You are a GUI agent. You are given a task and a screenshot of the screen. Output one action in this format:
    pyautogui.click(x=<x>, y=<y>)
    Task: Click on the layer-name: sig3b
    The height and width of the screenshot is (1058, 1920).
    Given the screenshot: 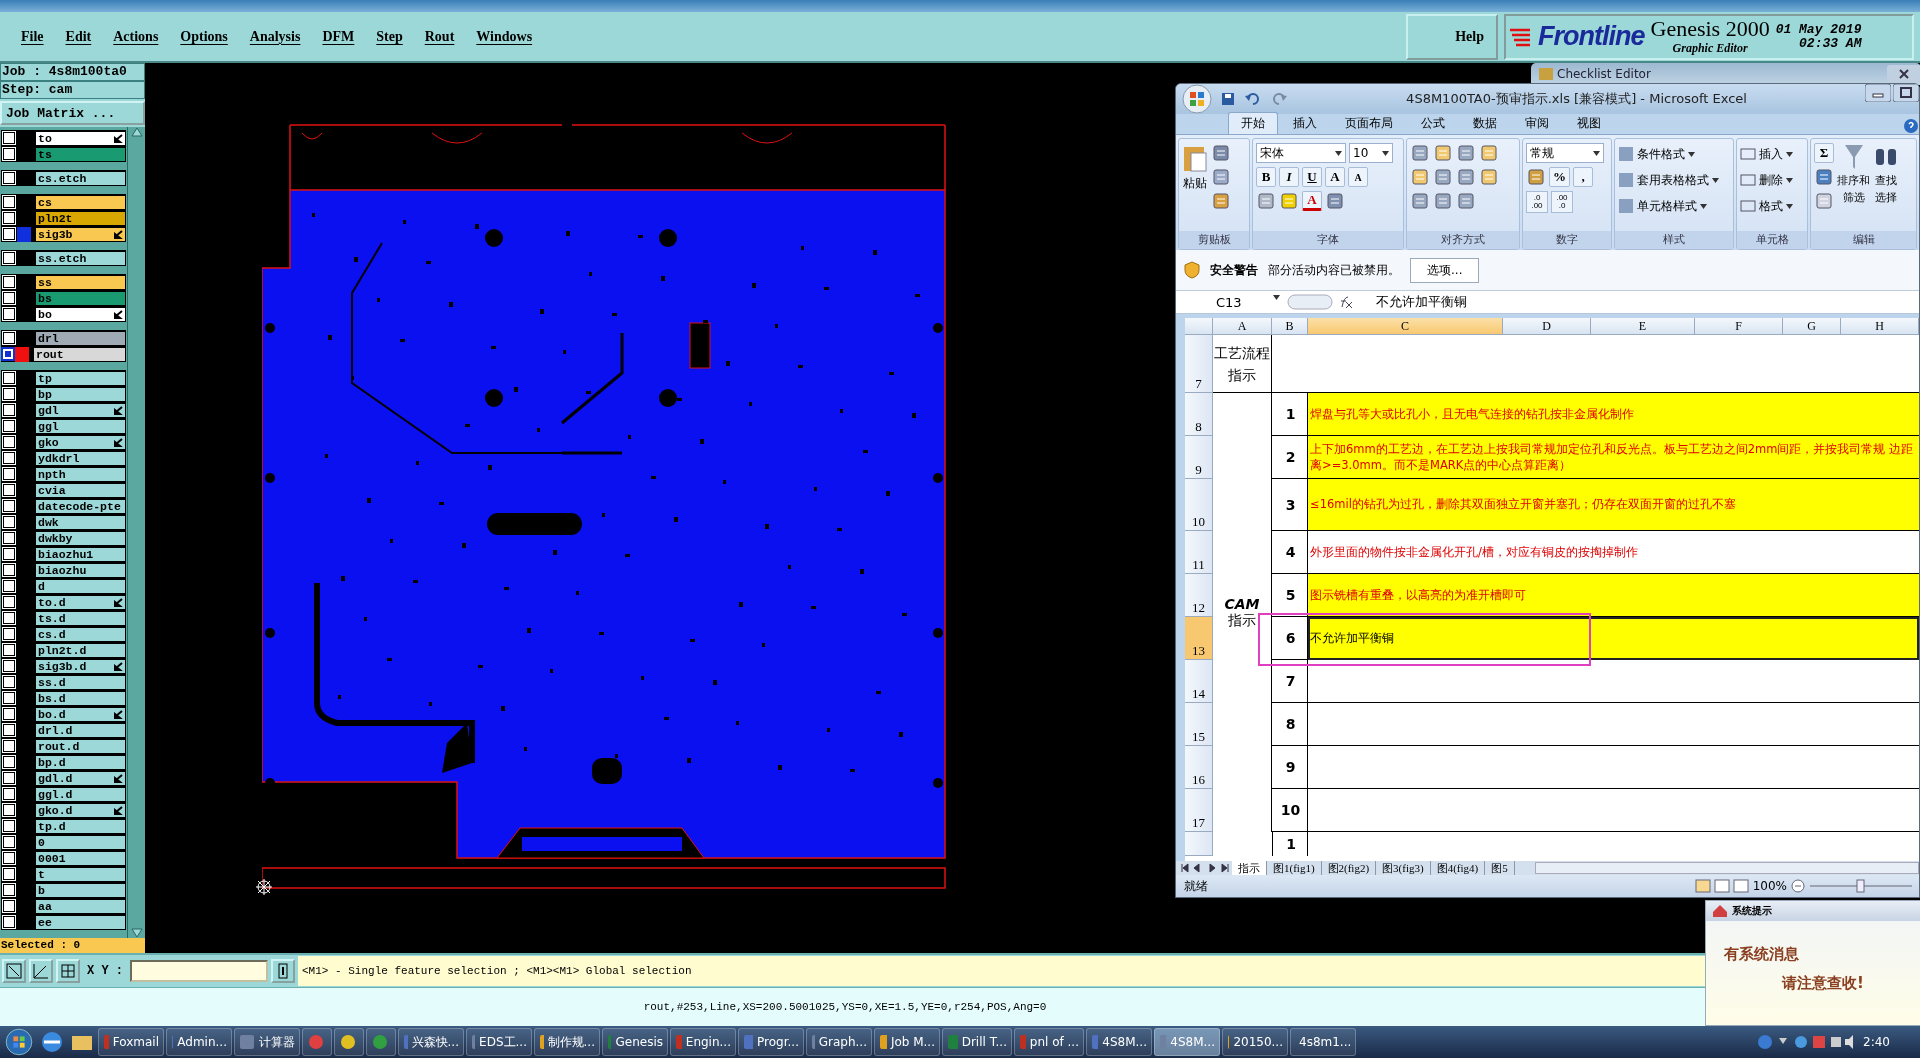 What is the action you would take?
    pyautogui.click(x=80, y=234)
    